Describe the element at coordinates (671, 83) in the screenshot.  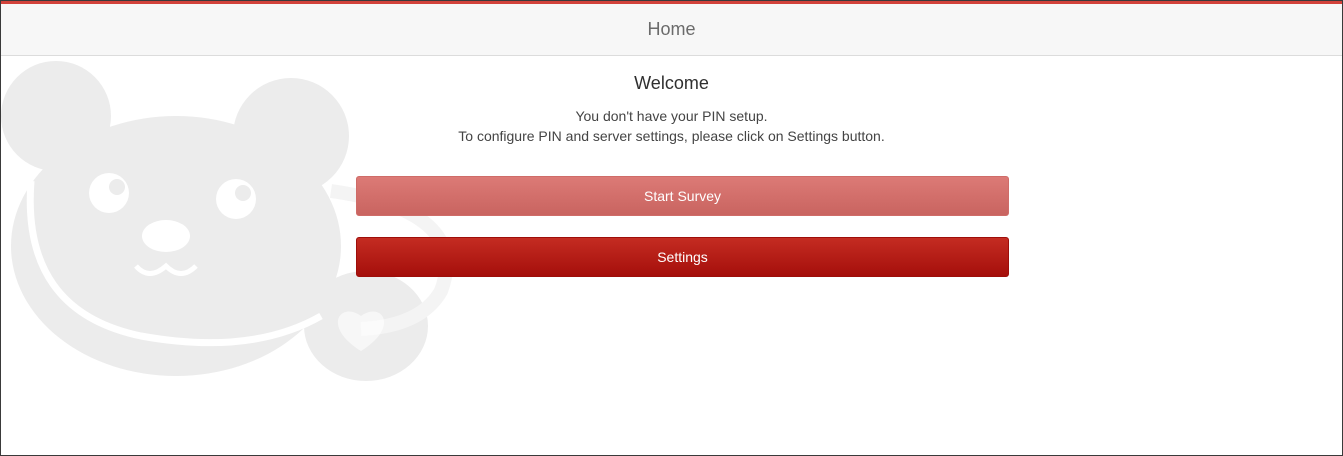
I see `welcome-heading: Welcome` at that location.